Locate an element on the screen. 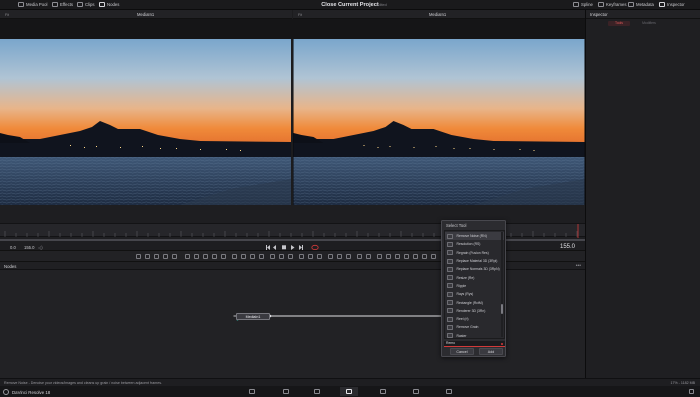 The width and height of the screenshot is (700, 397). spline-button: Spline is located at coordinates (583, 4).